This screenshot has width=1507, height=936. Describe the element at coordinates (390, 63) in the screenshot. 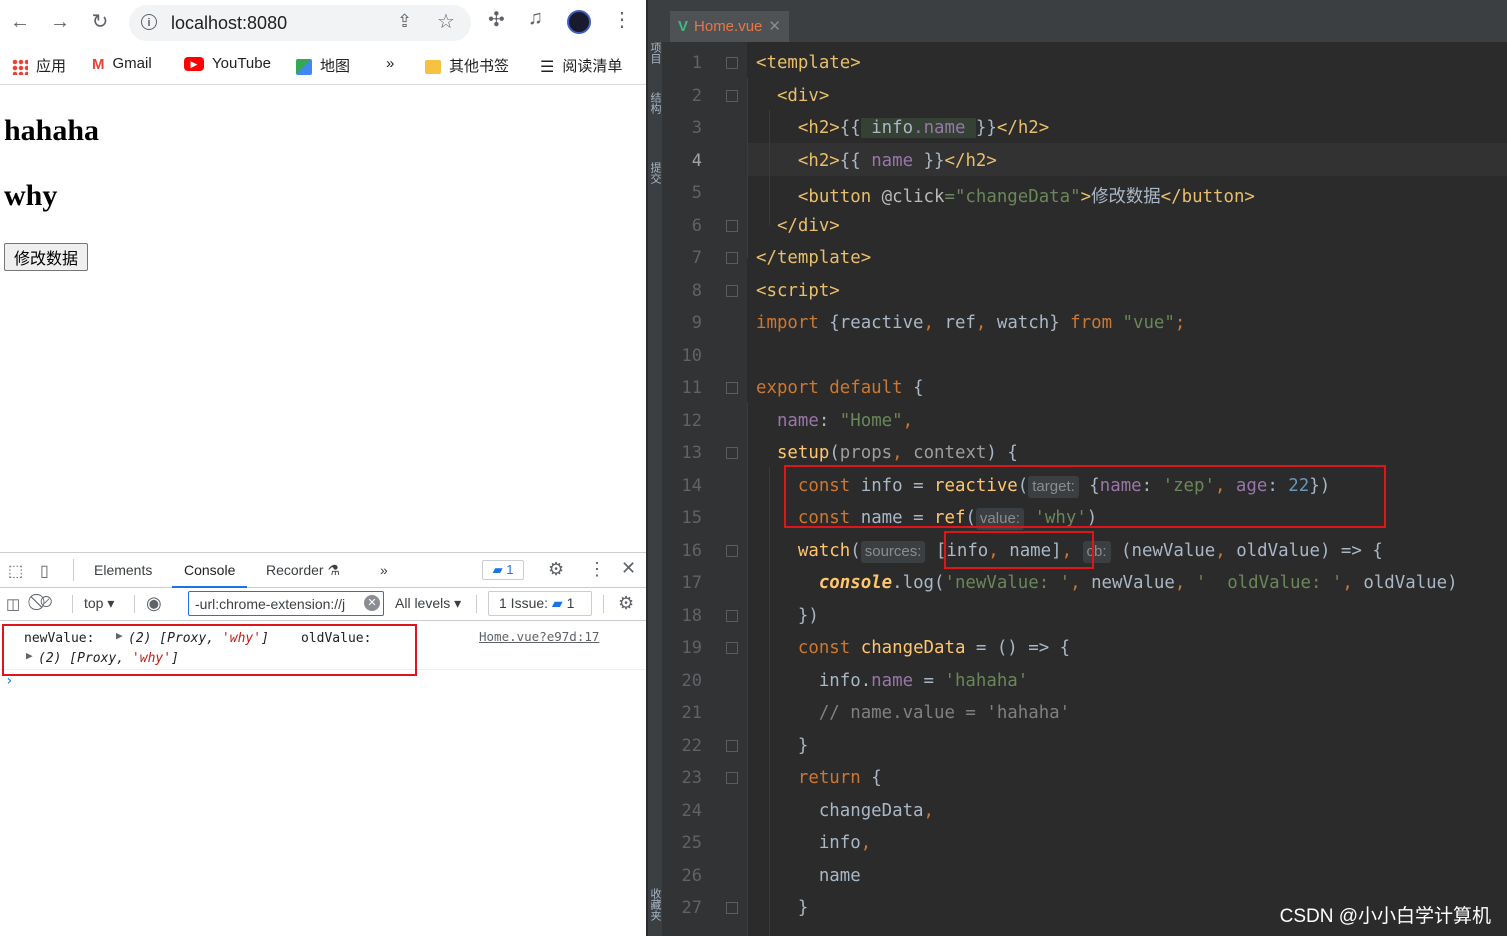

I see `bookmarks-overflow-chevron: »` at that location.